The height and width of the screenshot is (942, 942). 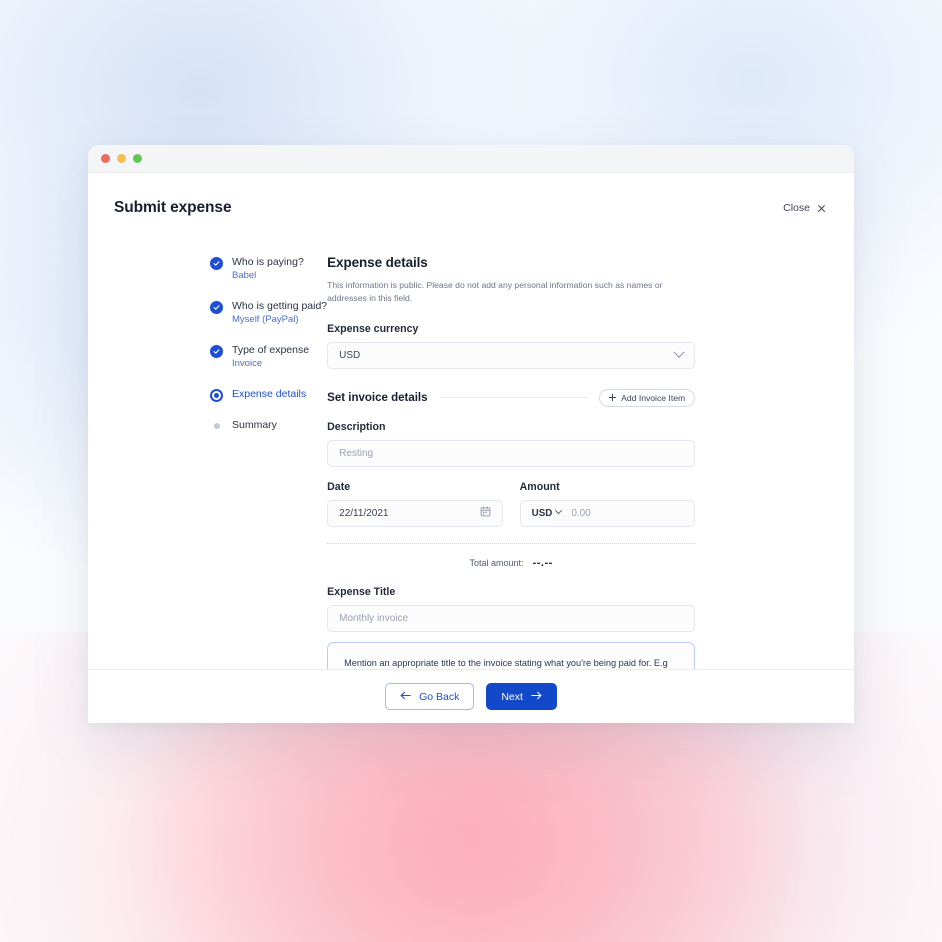 What do you see at coordinates (339, 486) in the screenshot?
I see `date-label: Date` at bounding box center [339, 486].